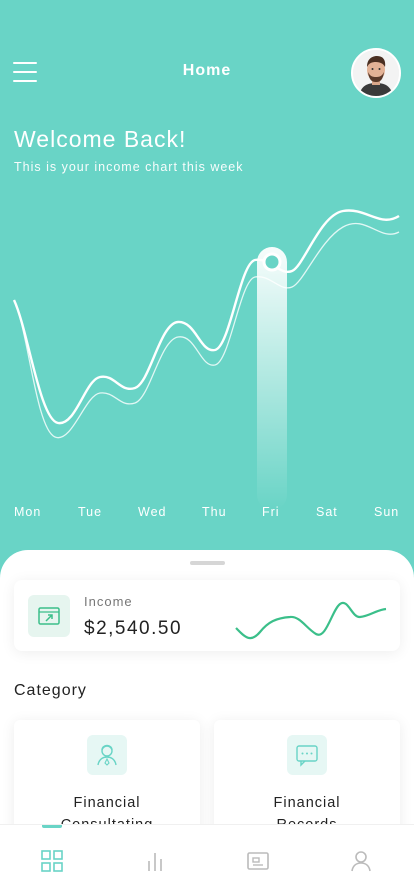 The image size is (414, 896). I want to click on nav-home, so click(51, 860).